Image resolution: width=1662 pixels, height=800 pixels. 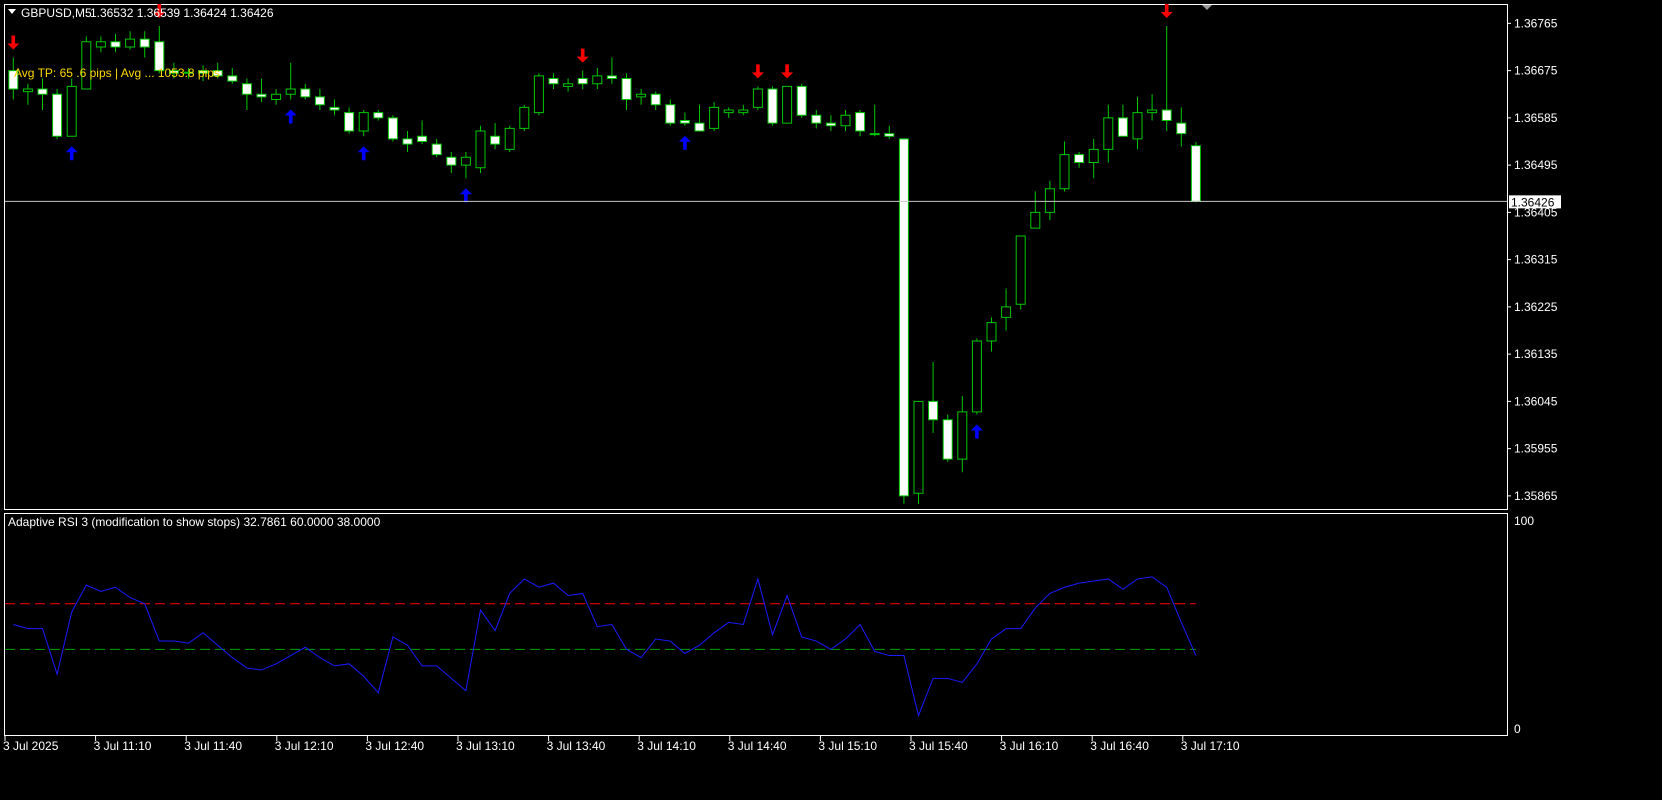 What do you see at coordinates (605, 647) in the screenshot?
I see `rsi-line` at bounding box center [605, 647].